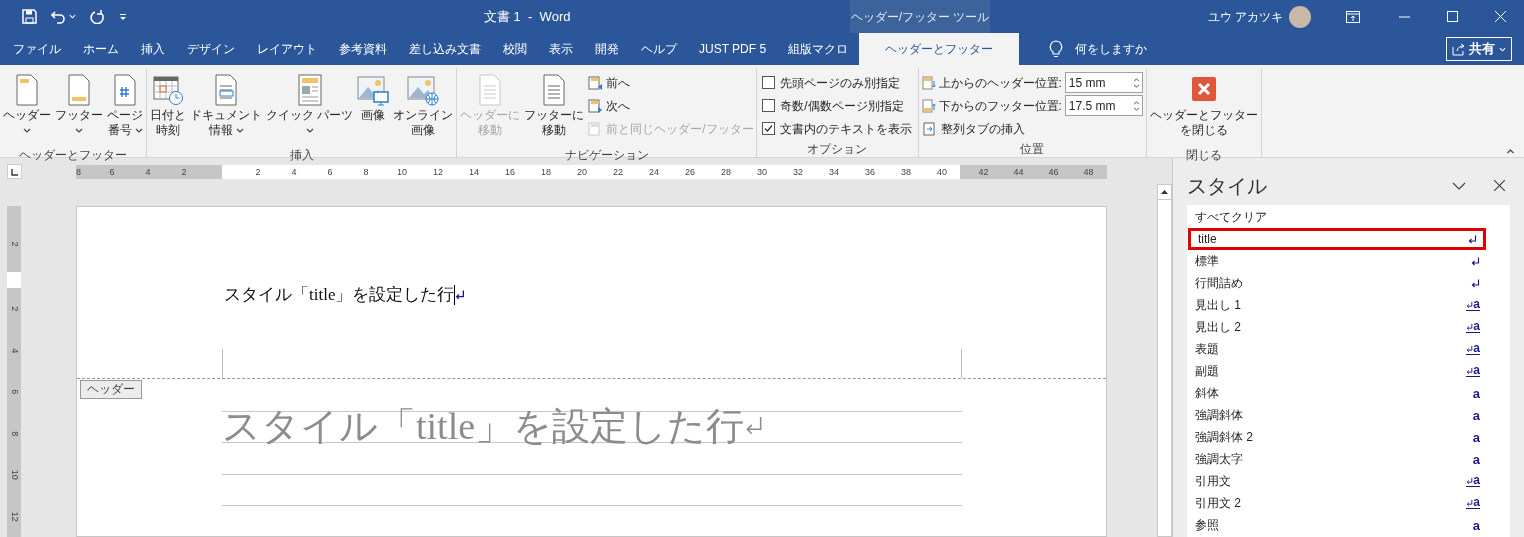  I want to click on ruler-number: 26, so click(690, 172).